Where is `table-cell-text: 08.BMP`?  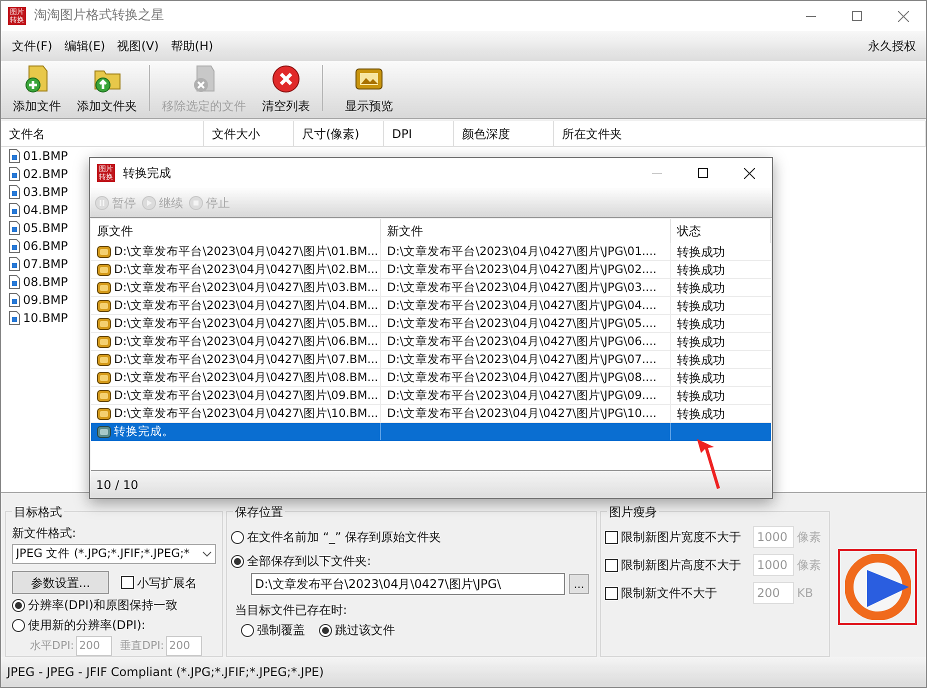
table-cell-text: 08.BMP is located at coordinates (45, 282).